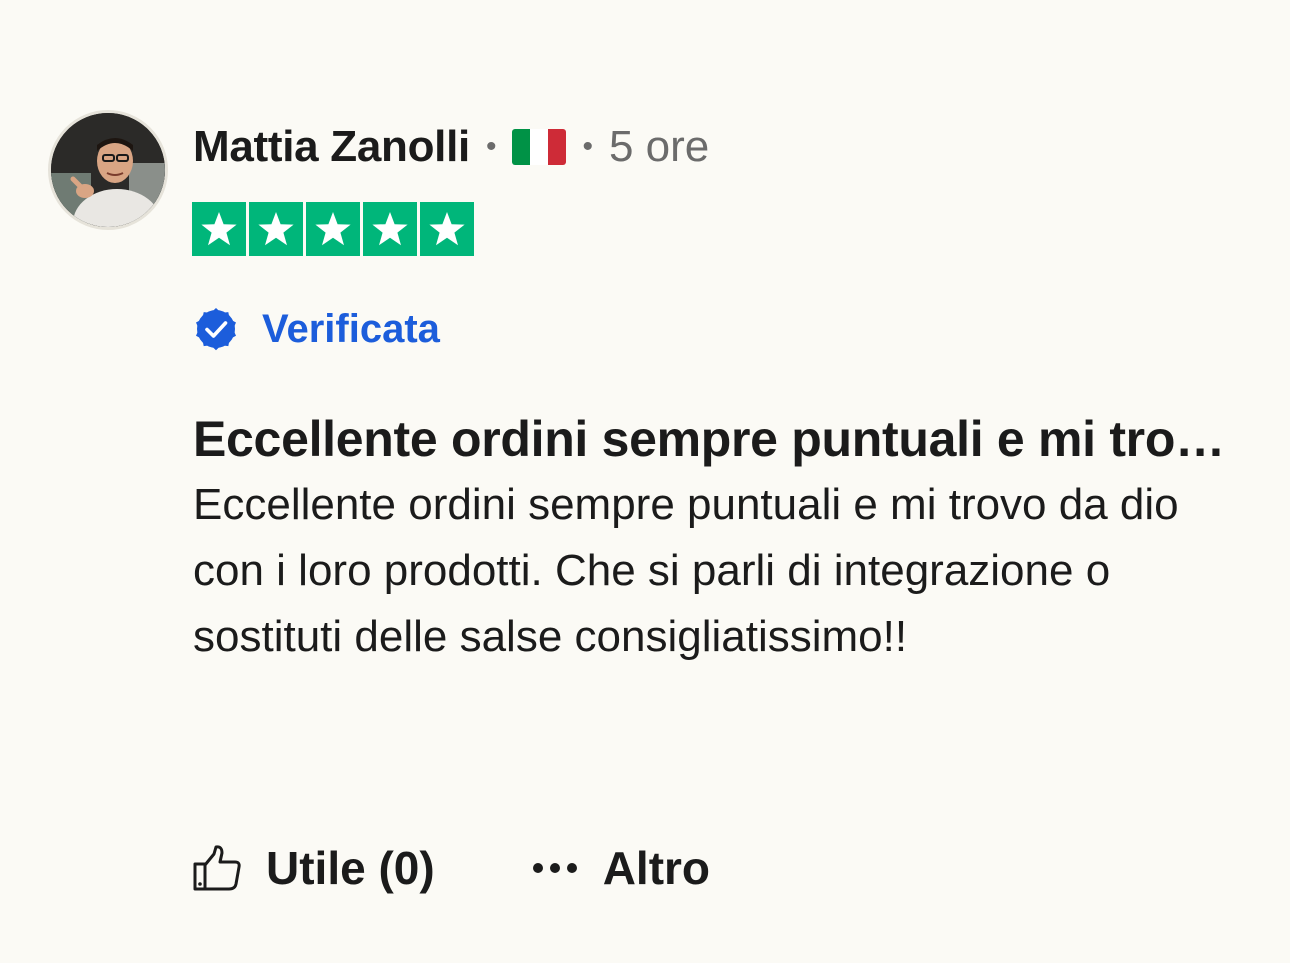 The width and height of the screenshot is (1290, 963). I want to click on more-dots-icon, so click(554, 868).